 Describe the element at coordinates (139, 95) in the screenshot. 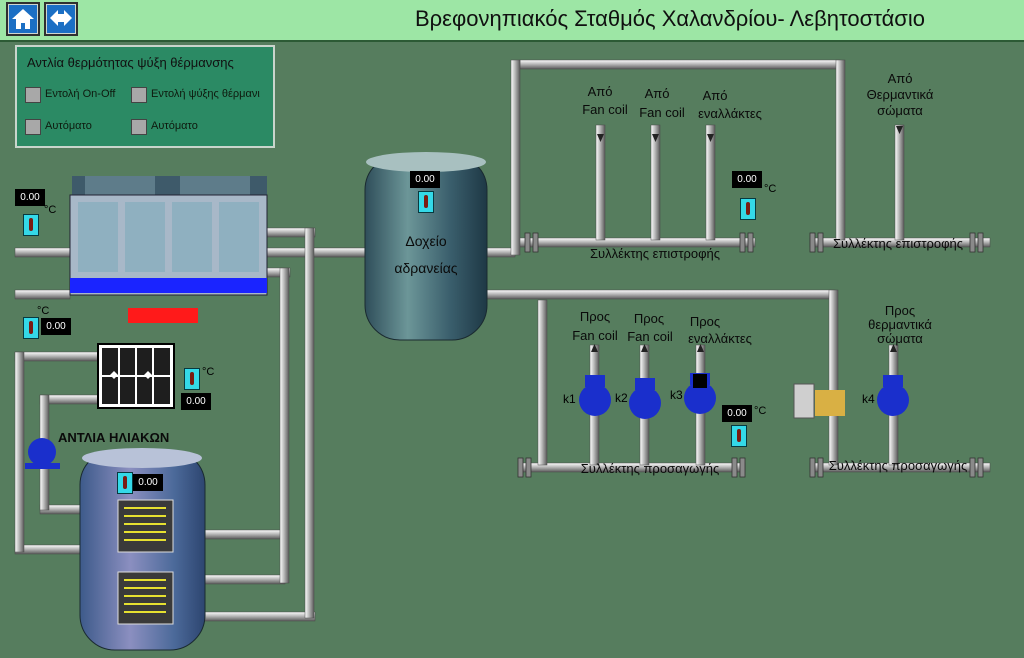

I see `cooling-heating-checkbox` at that location.